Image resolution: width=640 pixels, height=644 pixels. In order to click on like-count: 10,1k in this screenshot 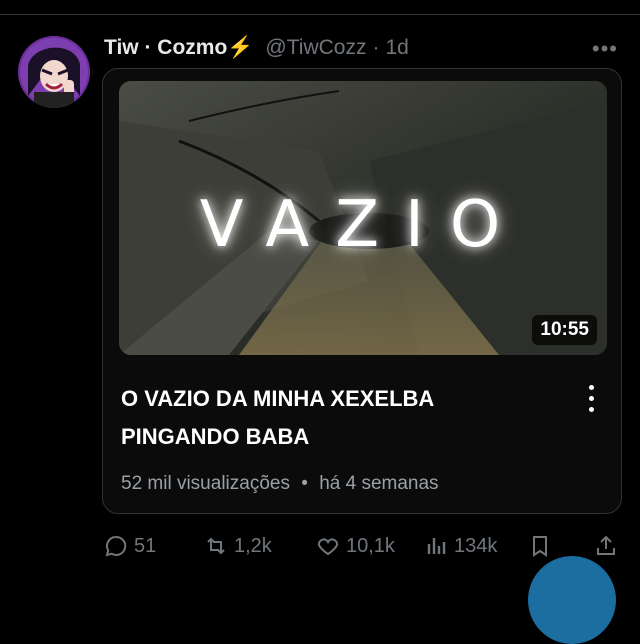, I will do `click(370, 545)`.